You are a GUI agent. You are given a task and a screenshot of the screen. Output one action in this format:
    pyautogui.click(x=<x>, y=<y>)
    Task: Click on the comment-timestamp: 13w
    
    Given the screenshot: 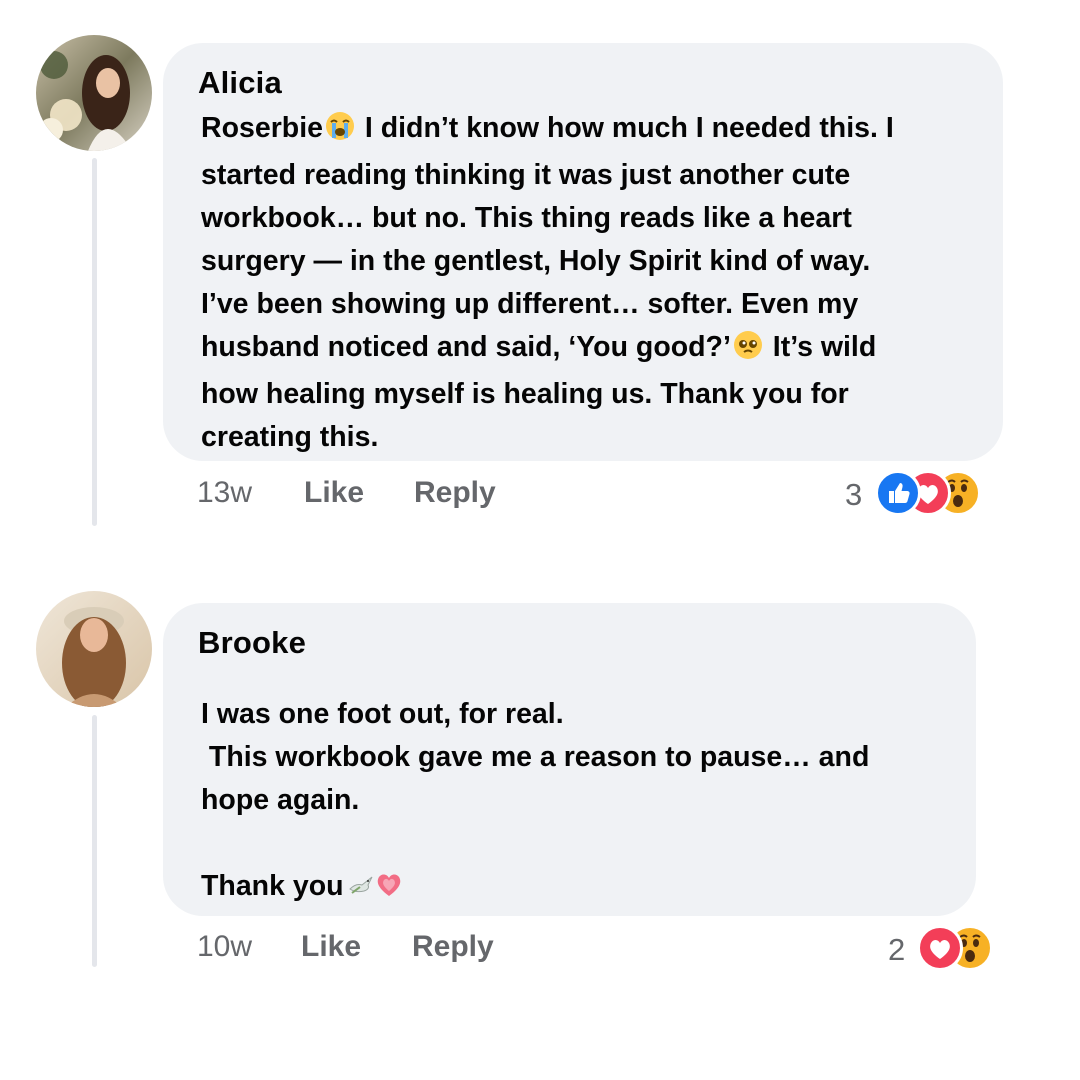 What is the action you would take?
    pyautogui.click(x=224, y=493)
    